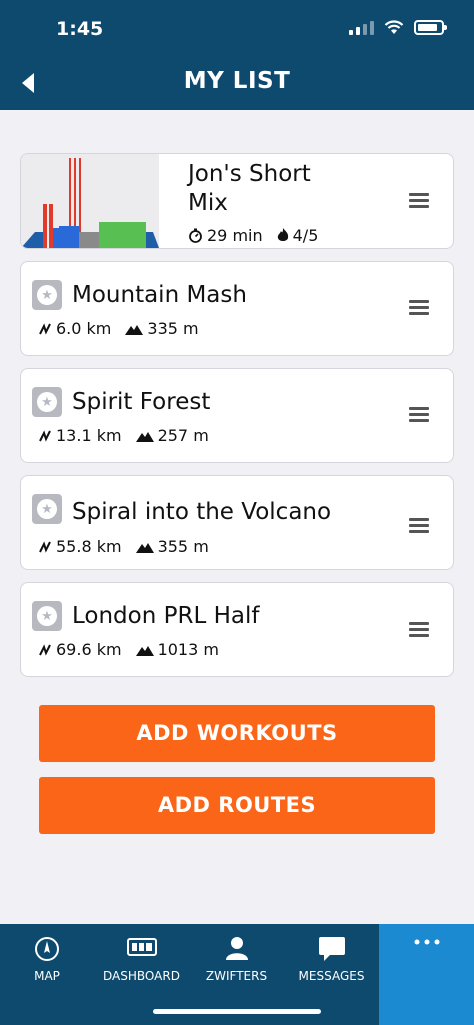 The image size is (474, 1025). Describe the element at coordinates (159, 295) in the screenshot. I see `route-name: Mountain Mash` at that location.